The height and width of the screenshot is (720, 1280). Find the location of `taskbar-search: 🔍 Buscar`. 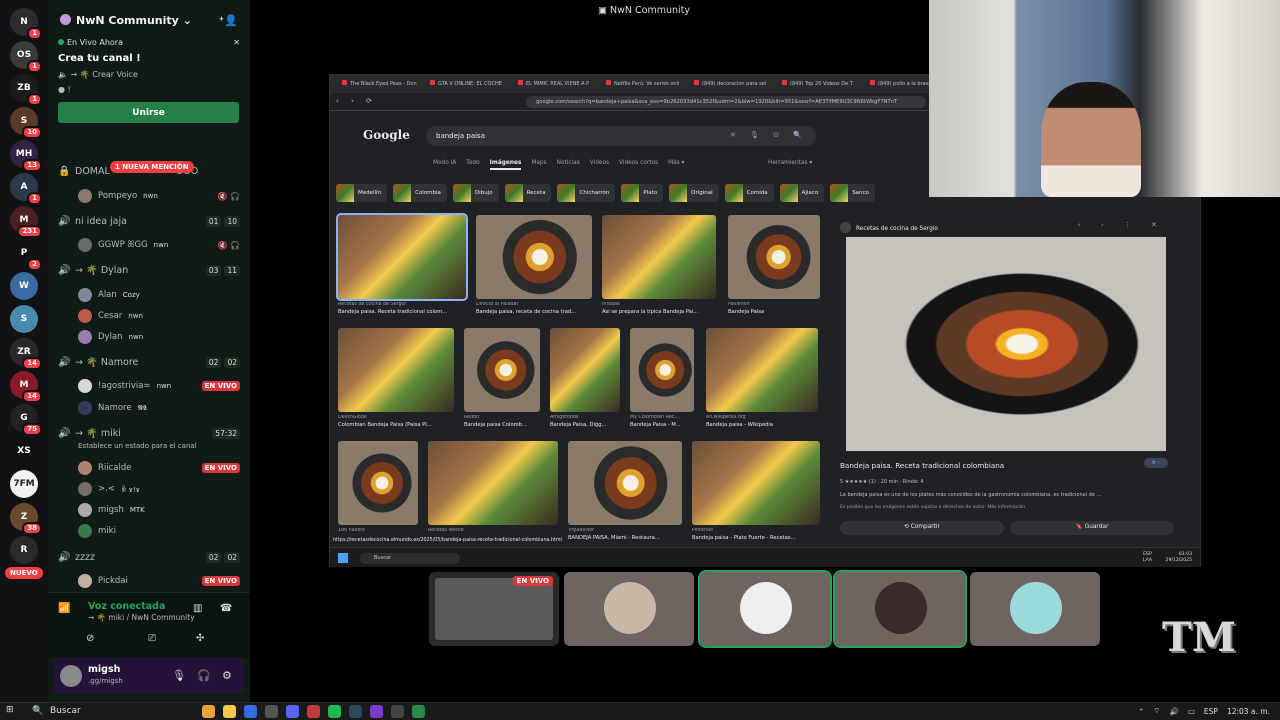

taskbar-search: 🔍 Buscar is located at coordinates (107, 712).